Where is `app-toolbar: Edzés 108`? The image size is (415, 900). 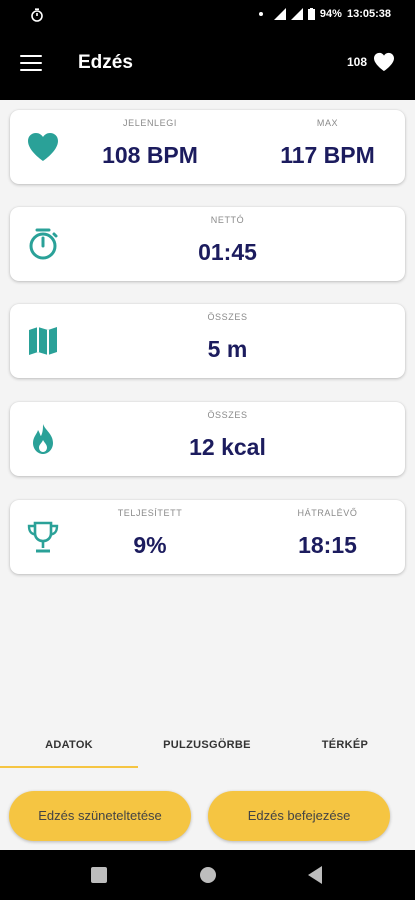
app-toolbar: Edzés 108 is located at coordinates (207, 65).